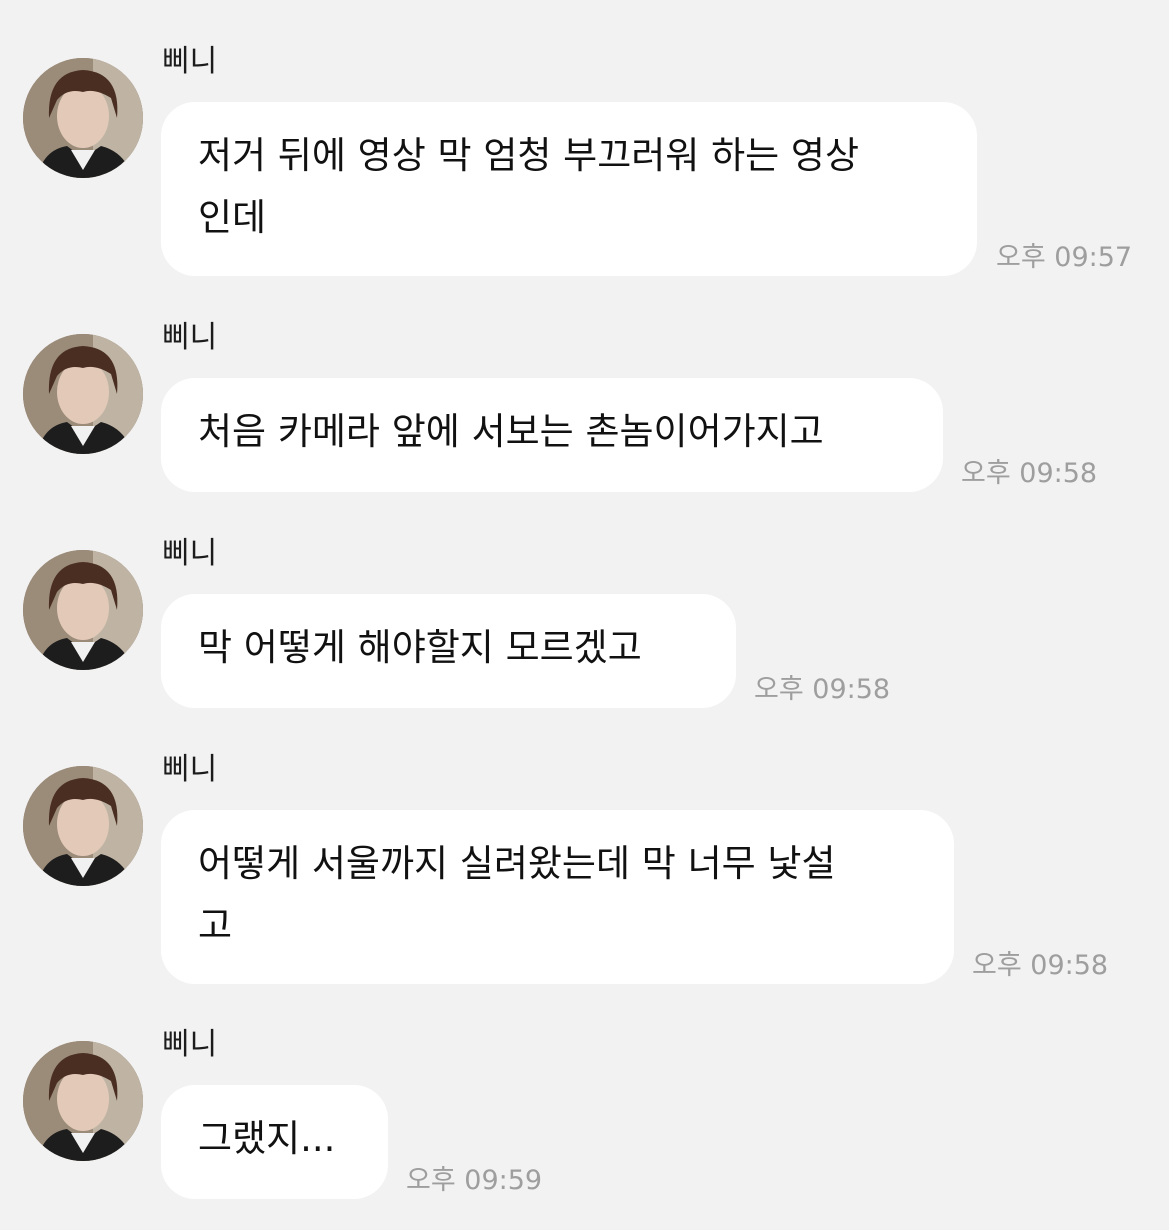 The width and height of the screenshot is (1169, 1230). I want to click on message-bubble: 저거 뒤에 영상 막 엄청 부끄러워 하는 영상 인데, so click(569, 189).